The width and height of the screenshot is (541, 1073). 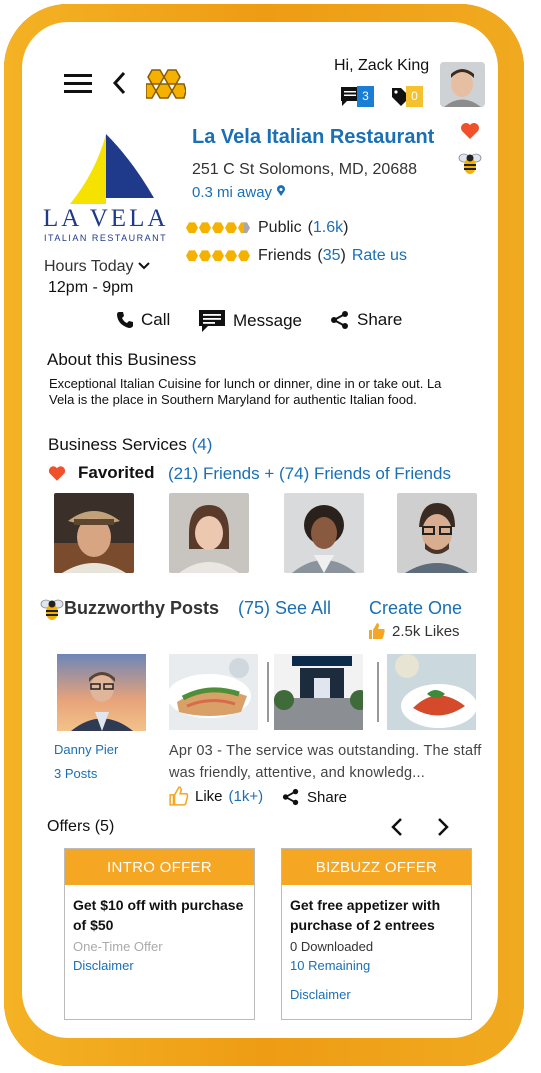 I want to click on public-rating: Public (1.6k), so click(x=267, y=228).